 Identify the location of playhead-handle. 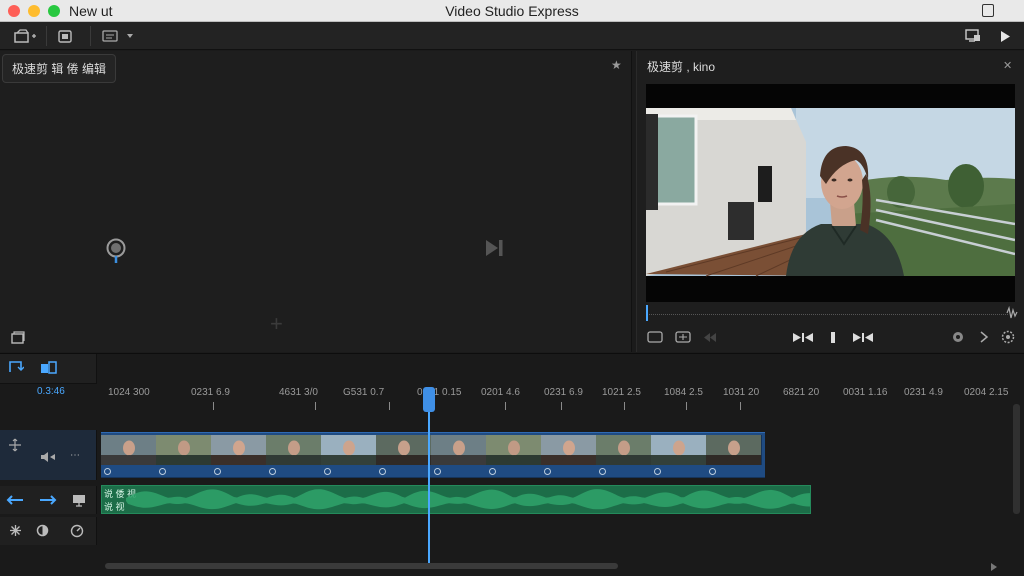
(429, 399).